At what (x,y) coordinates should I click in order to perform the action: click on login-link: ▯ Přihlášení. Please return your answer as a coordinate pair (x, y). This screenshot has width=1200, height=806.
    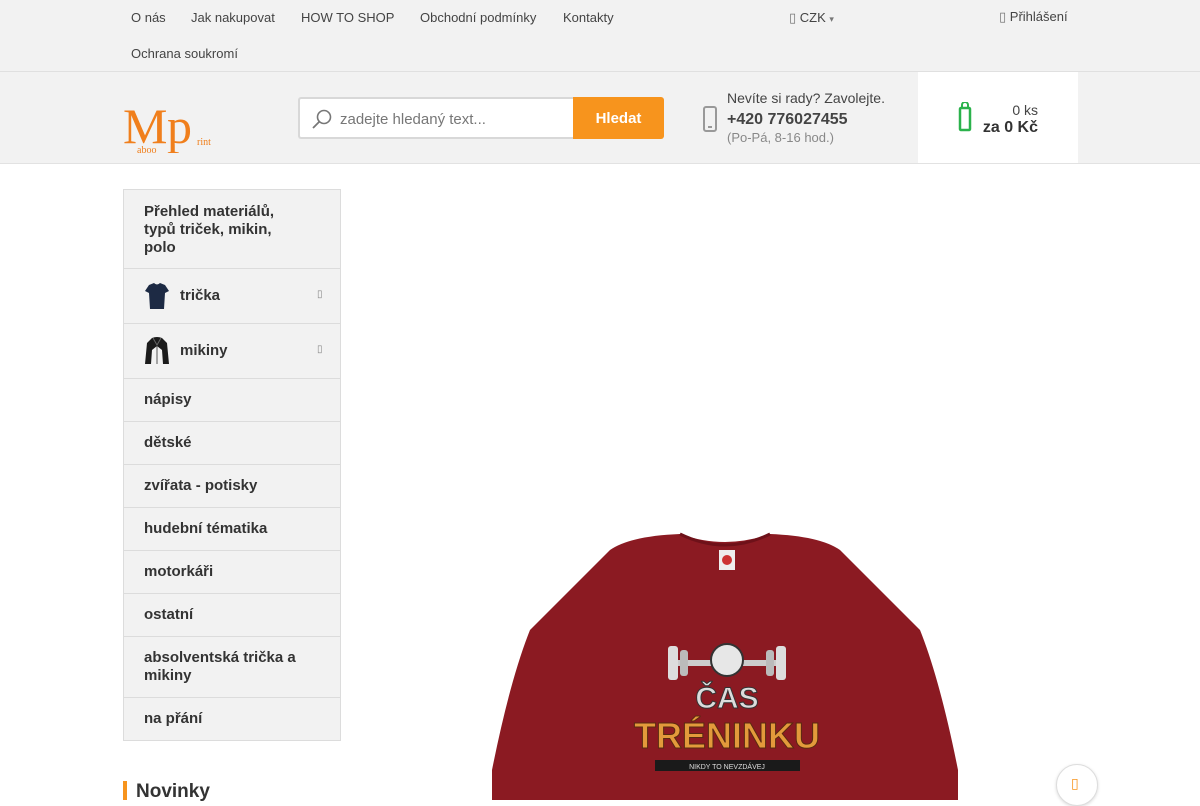
    Looking at the image, I should click on (1033, 17).